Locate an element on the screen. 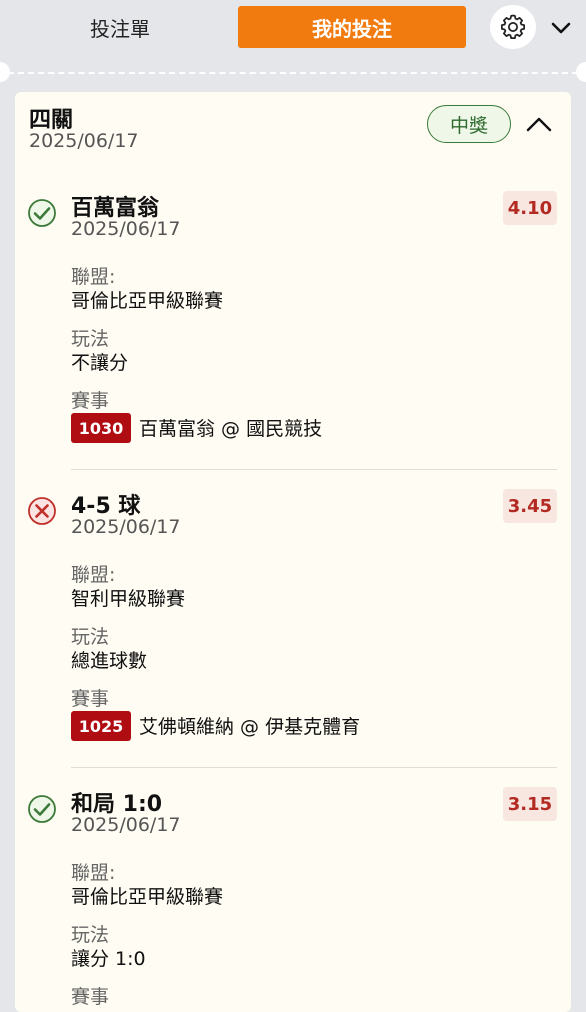 This screenshot has height=1012, width=586. match-name: 艾佛頓維納 @ 伊基克體育 is located at coordinates (250, 727).